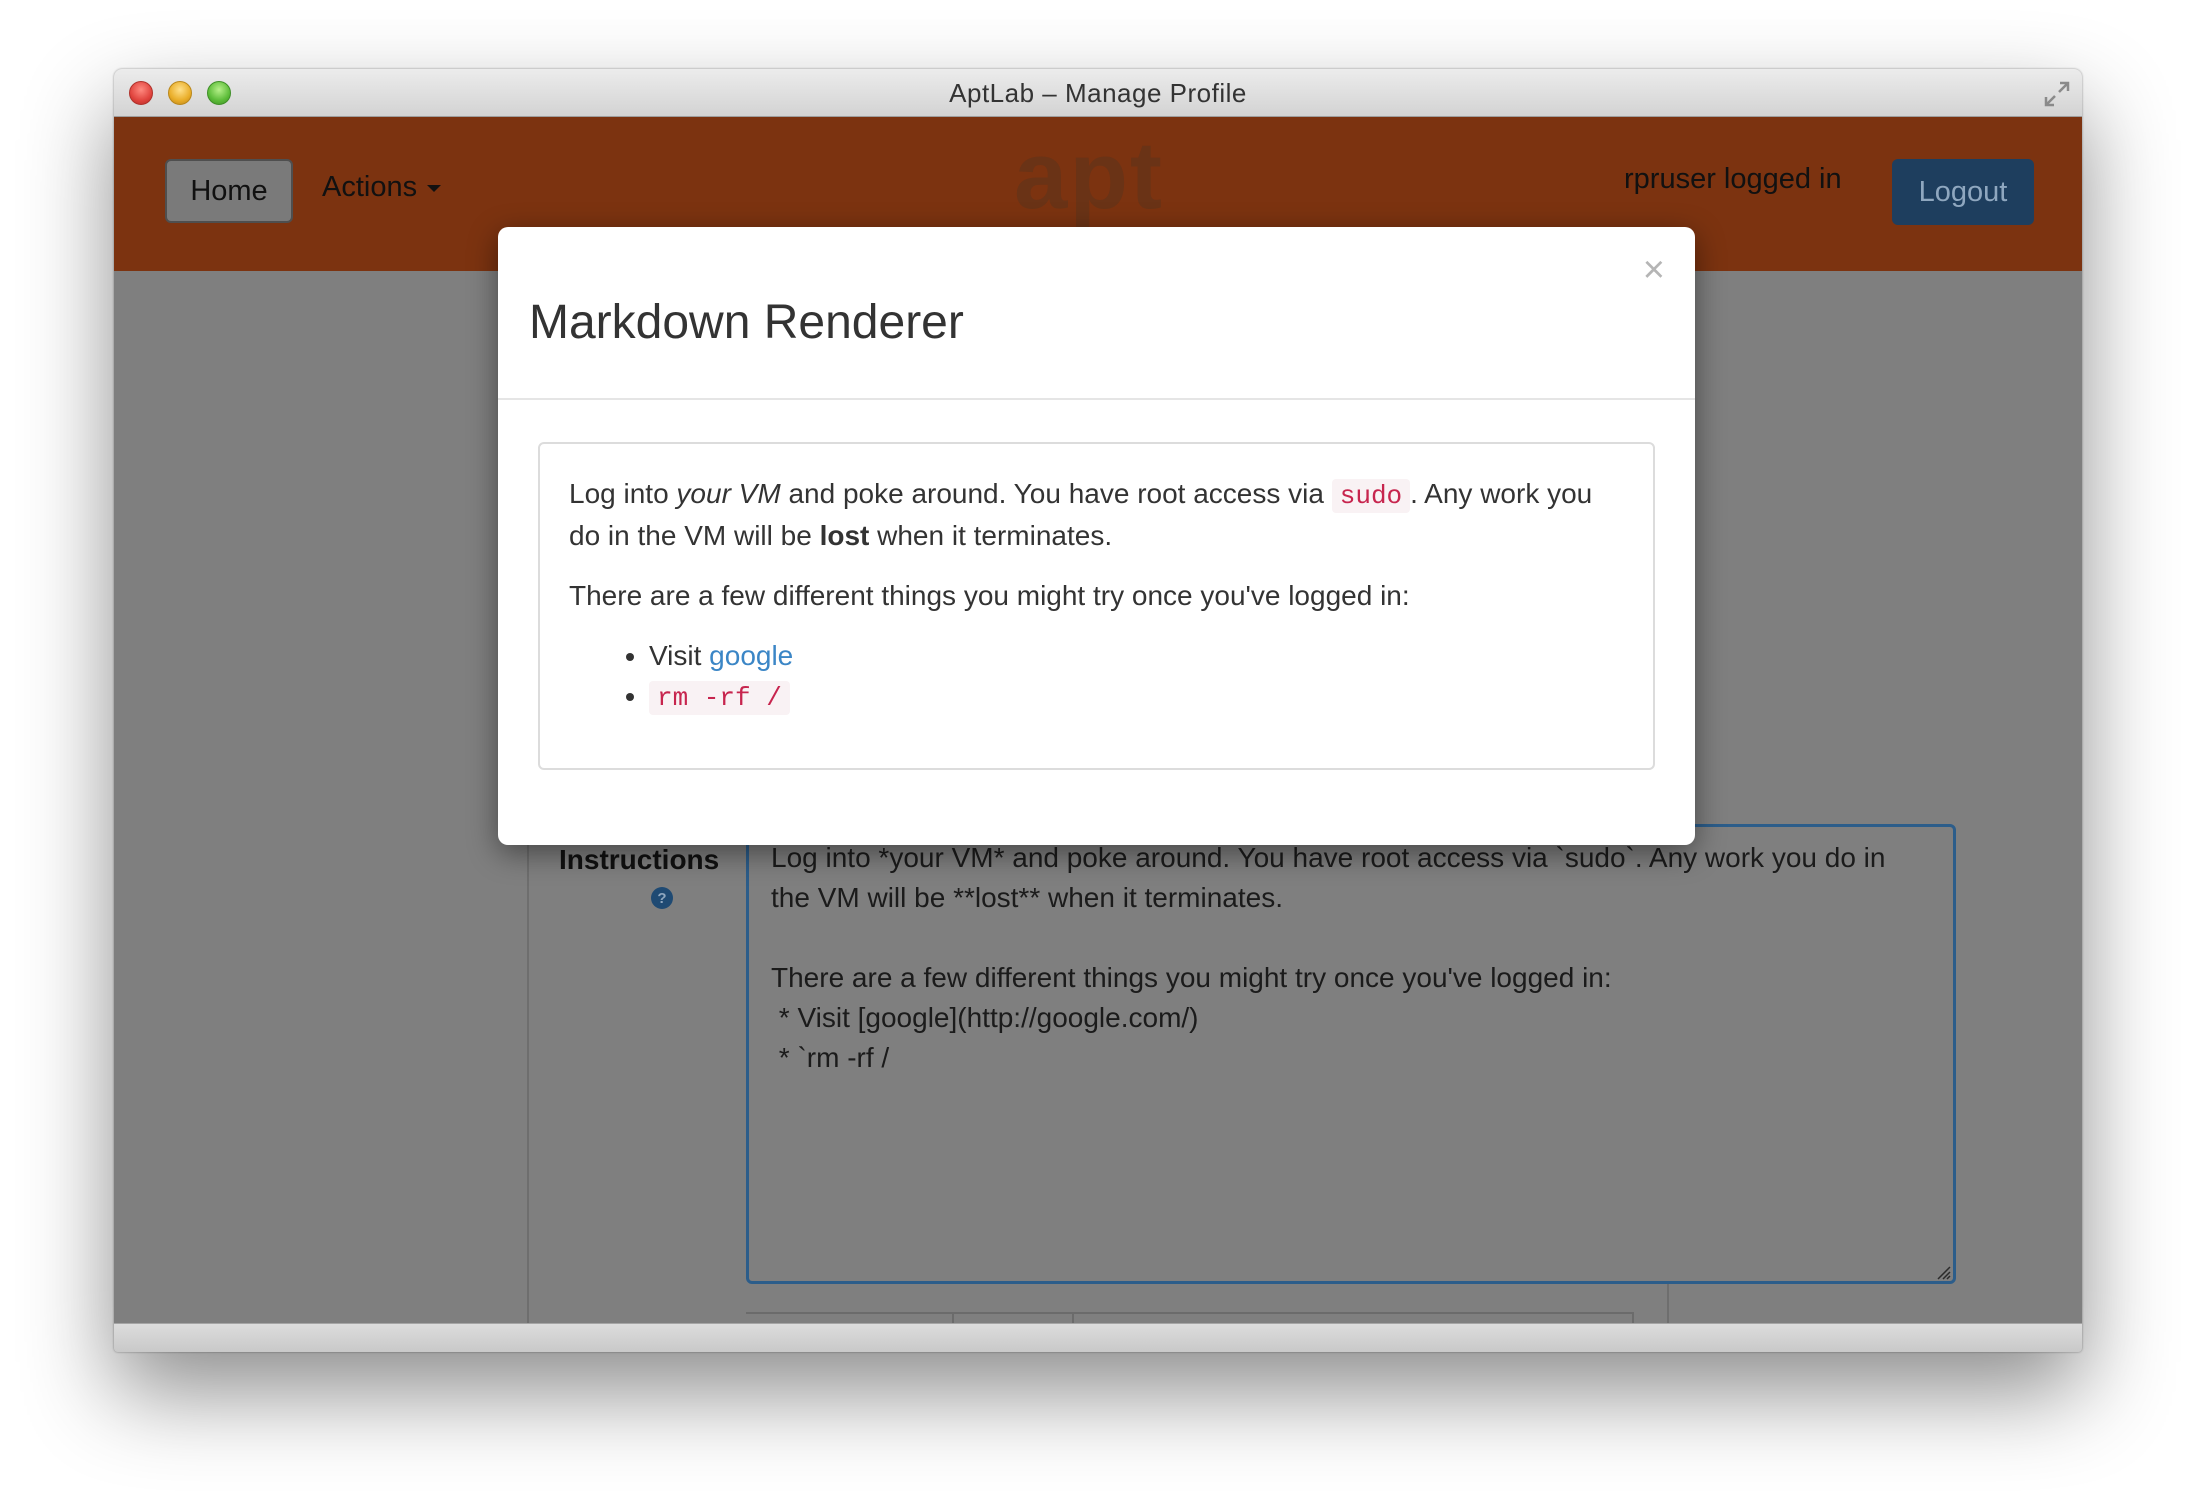 This screenshot has height=1510, width=2194. What do you see at coordinates (434, 188) in the screenshot?
I see `caret-down-icon` at bounding box center [434, 188].